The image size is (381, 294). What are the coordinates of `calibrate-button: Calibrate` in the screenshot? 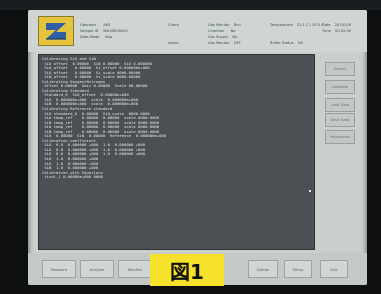 It's located at (340, 87).